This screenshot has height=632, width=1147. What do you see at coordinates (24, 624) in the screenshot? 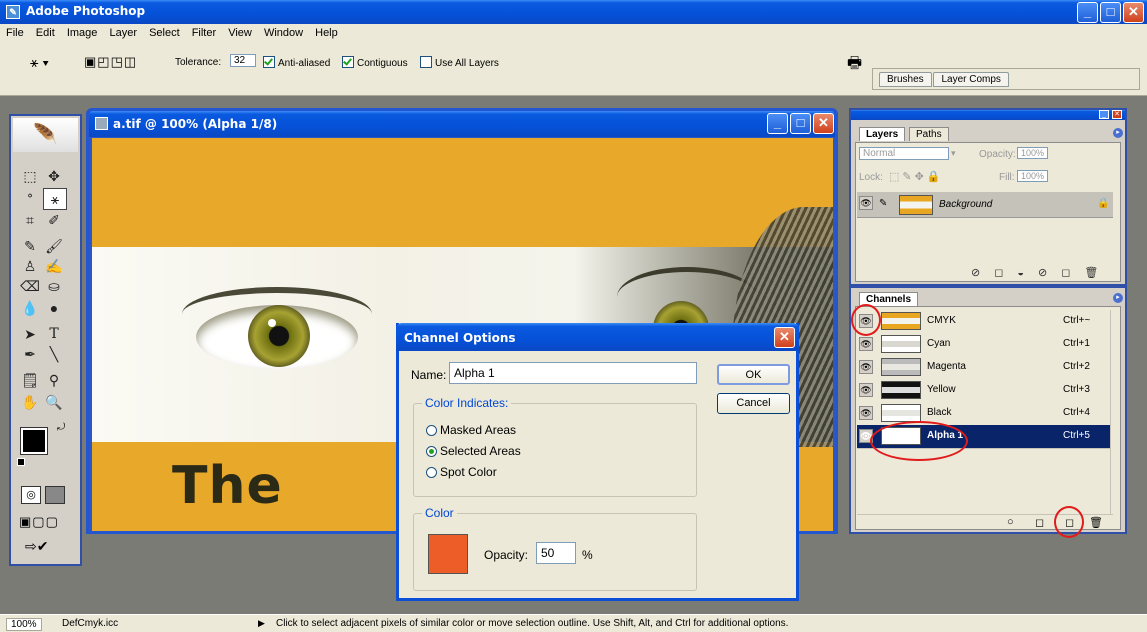
I see `zoom-level: 100%` at bounding box center [24, 624].